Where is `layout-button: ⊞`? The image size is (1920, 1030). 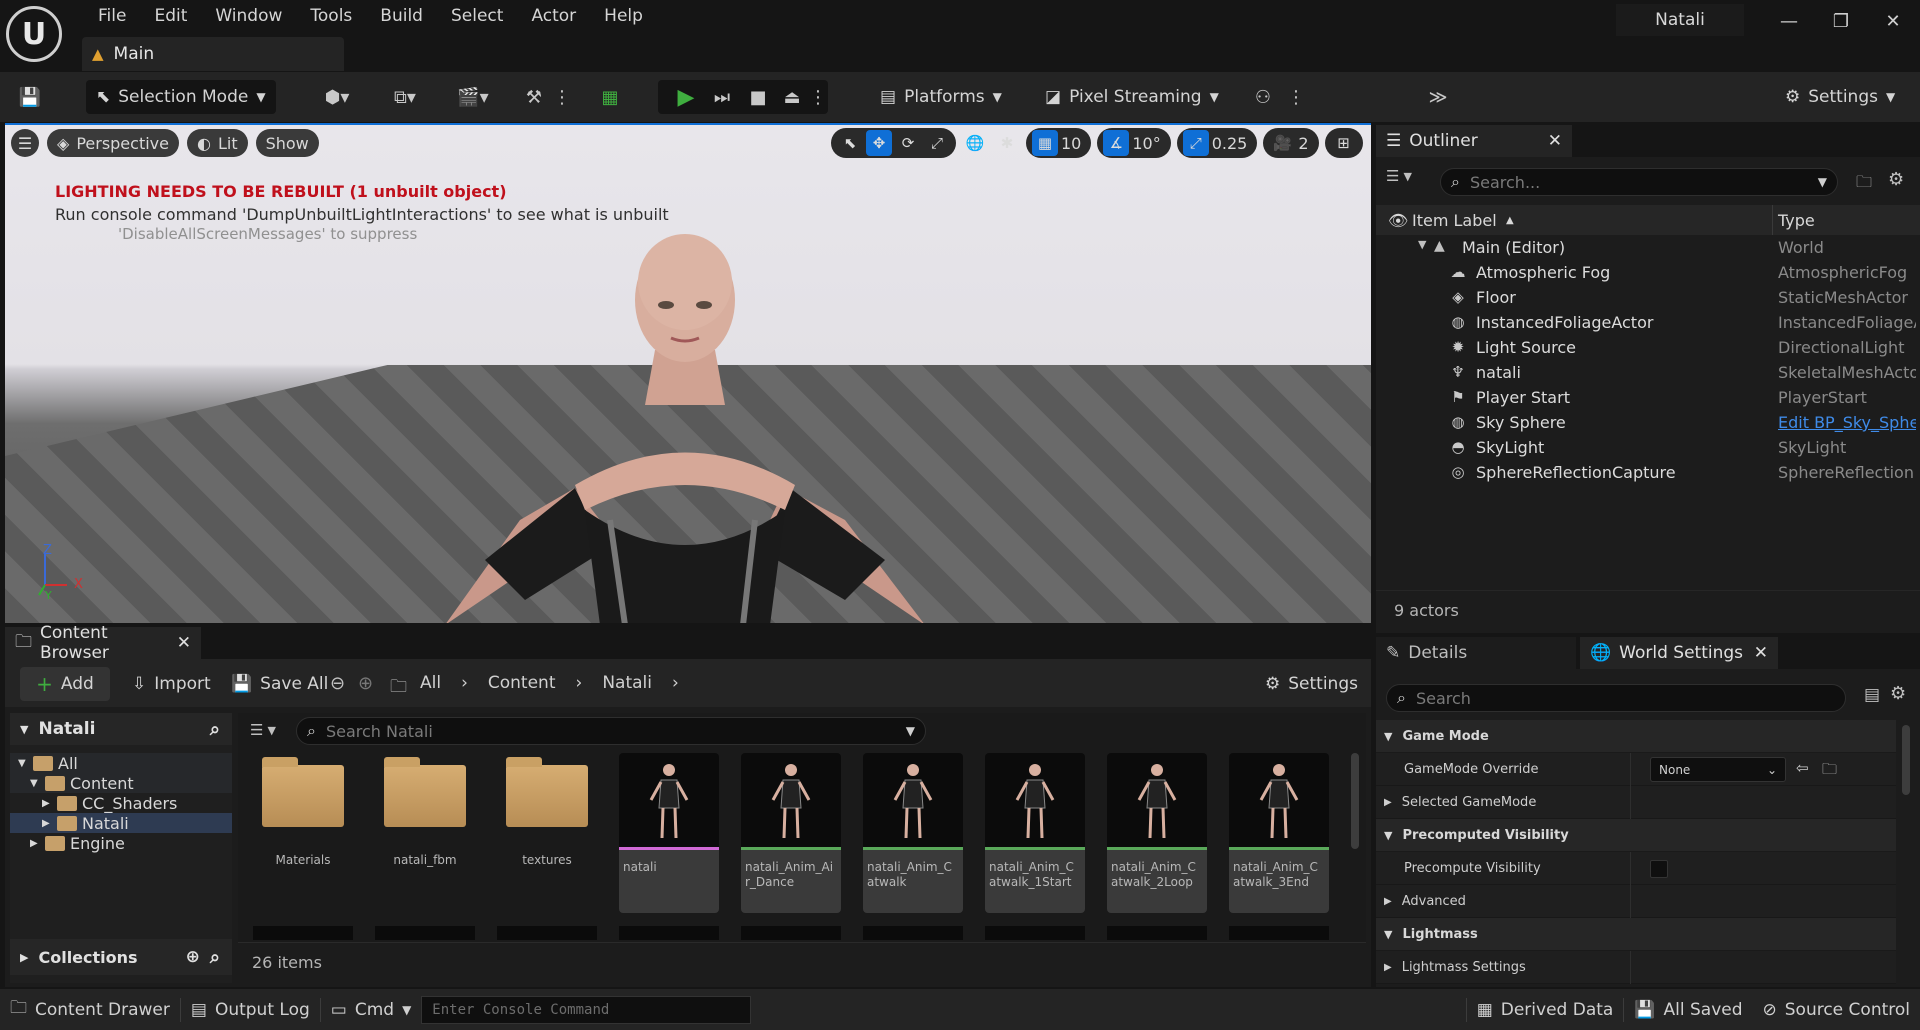 layout-button: ⊞ is located at coordinates (1343, 143).